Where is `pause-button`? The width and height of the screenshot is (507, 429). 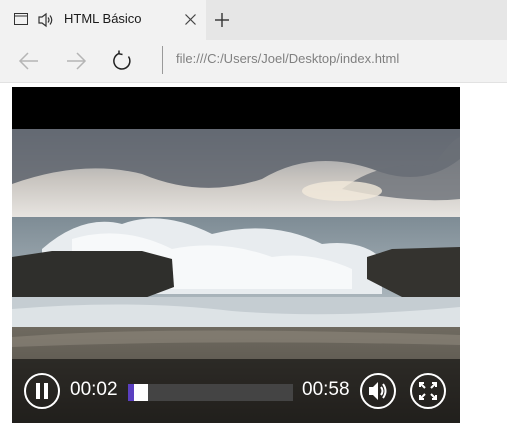 pause-button is located at coordinates (42, 391).